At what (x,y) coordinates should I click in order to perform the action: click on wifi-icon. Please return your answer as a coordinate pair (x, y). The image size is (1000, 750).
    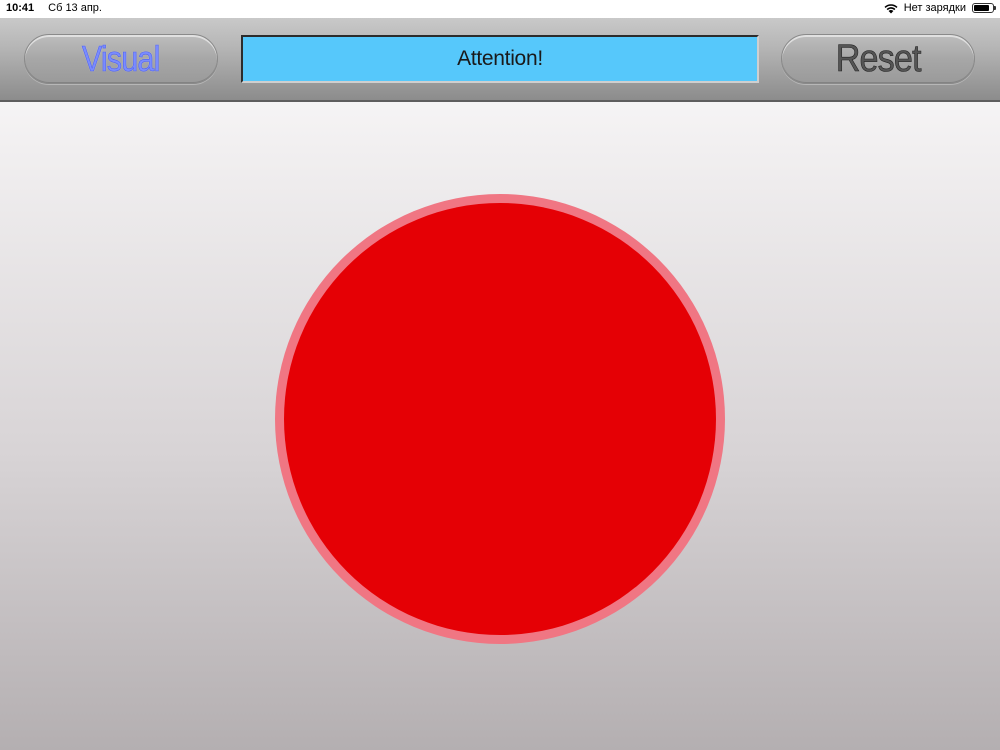
    Looking at the image, I should click on (891, 8).